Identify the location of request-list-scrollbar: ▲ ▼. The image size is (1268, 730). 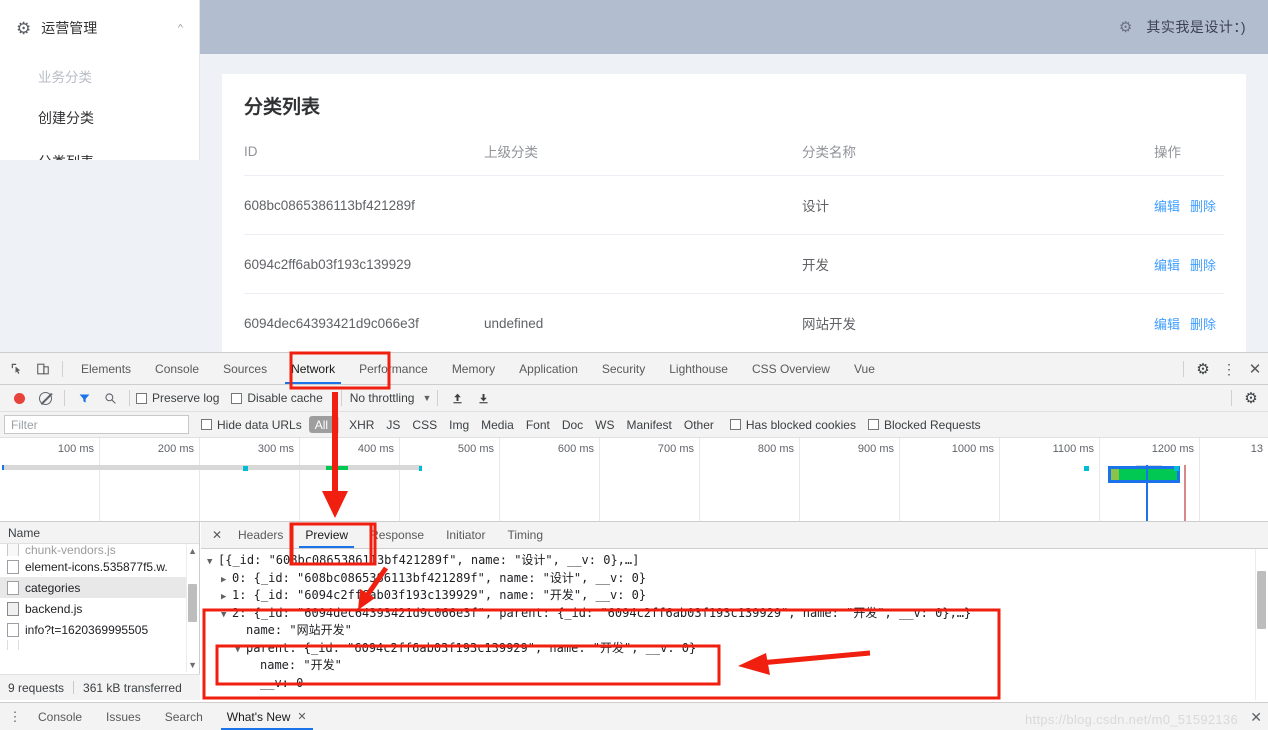
(192, 608).